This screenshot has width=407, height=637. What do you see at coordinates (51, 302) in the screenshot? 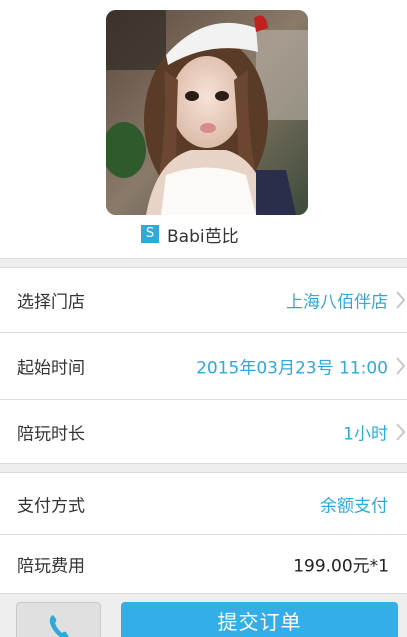
I see `store-label: 选择门店` at bounding box center [51, 302].